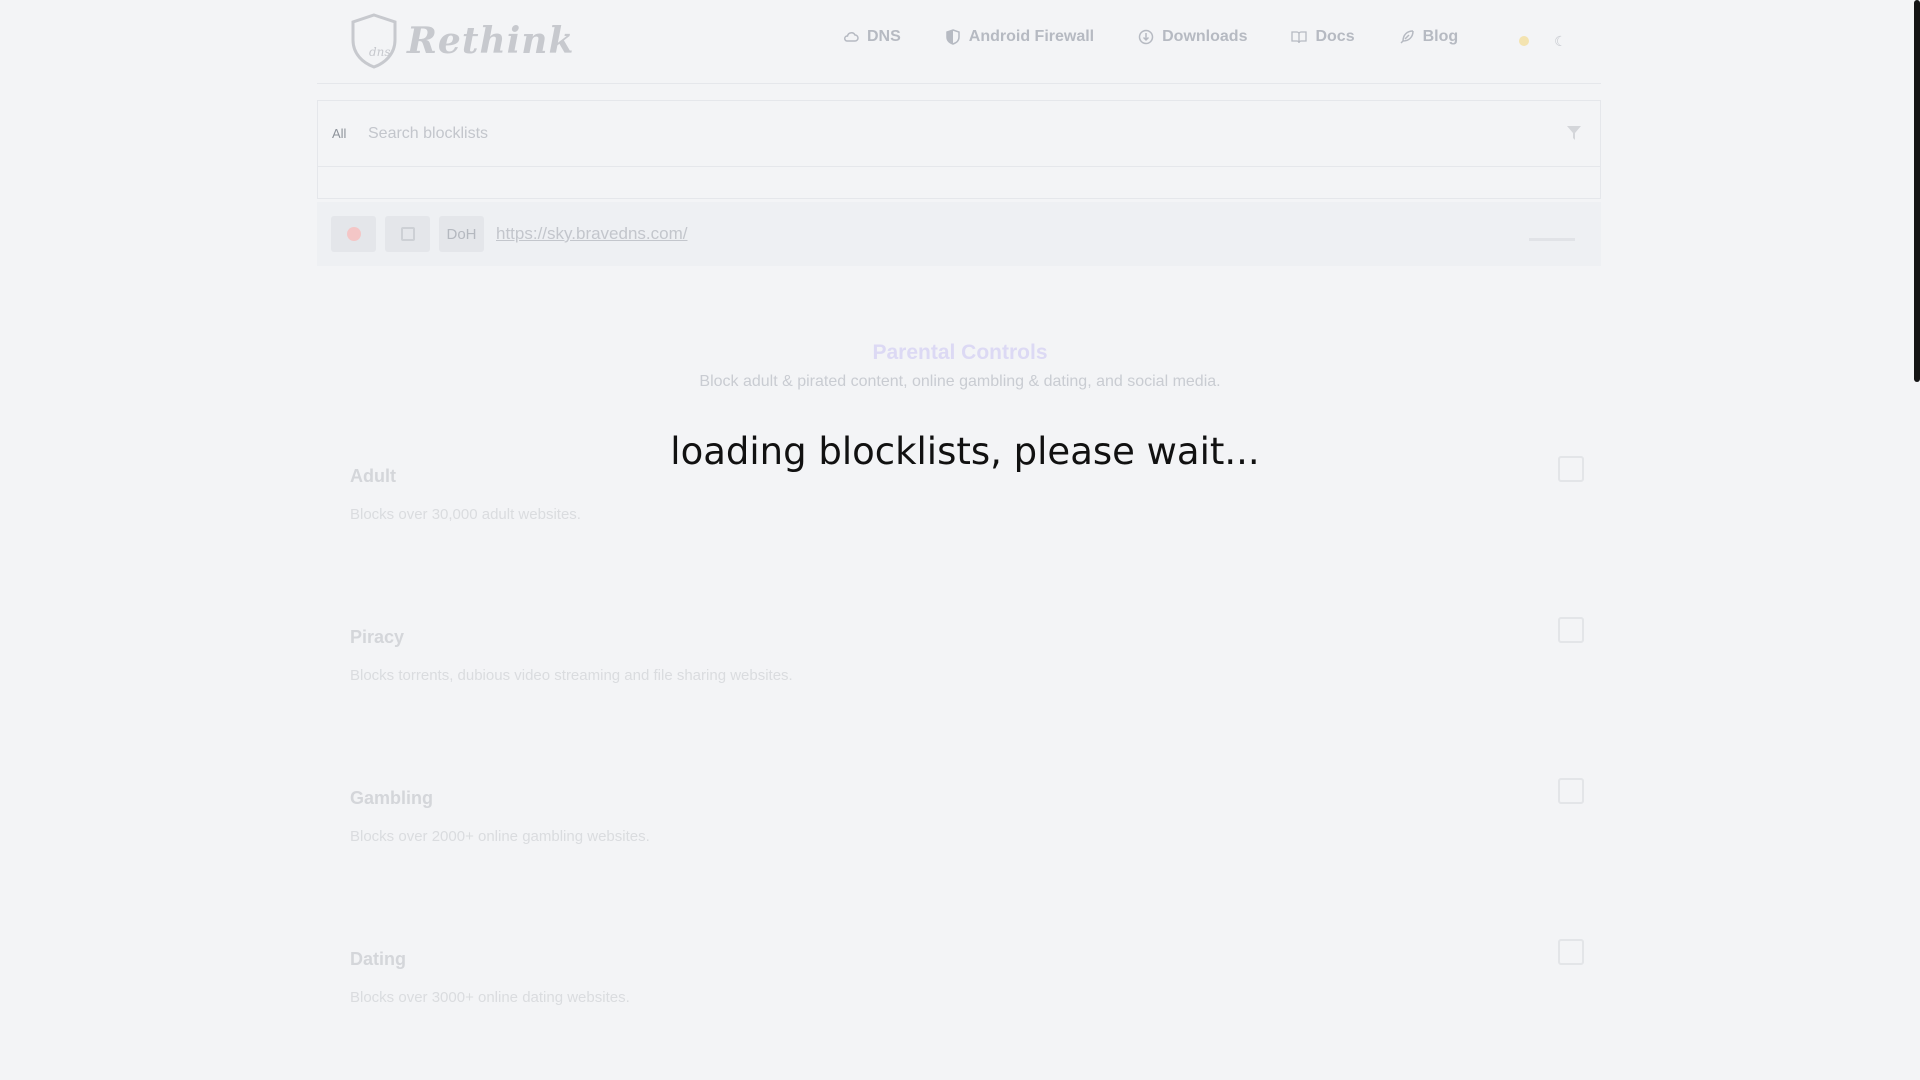 The height and width of the screenshot is (1080, 1920). What do you see at coordinates (1440, 36) in the screenshot?
I see `nav-label: Blog` at bounding box center [1440, 36].